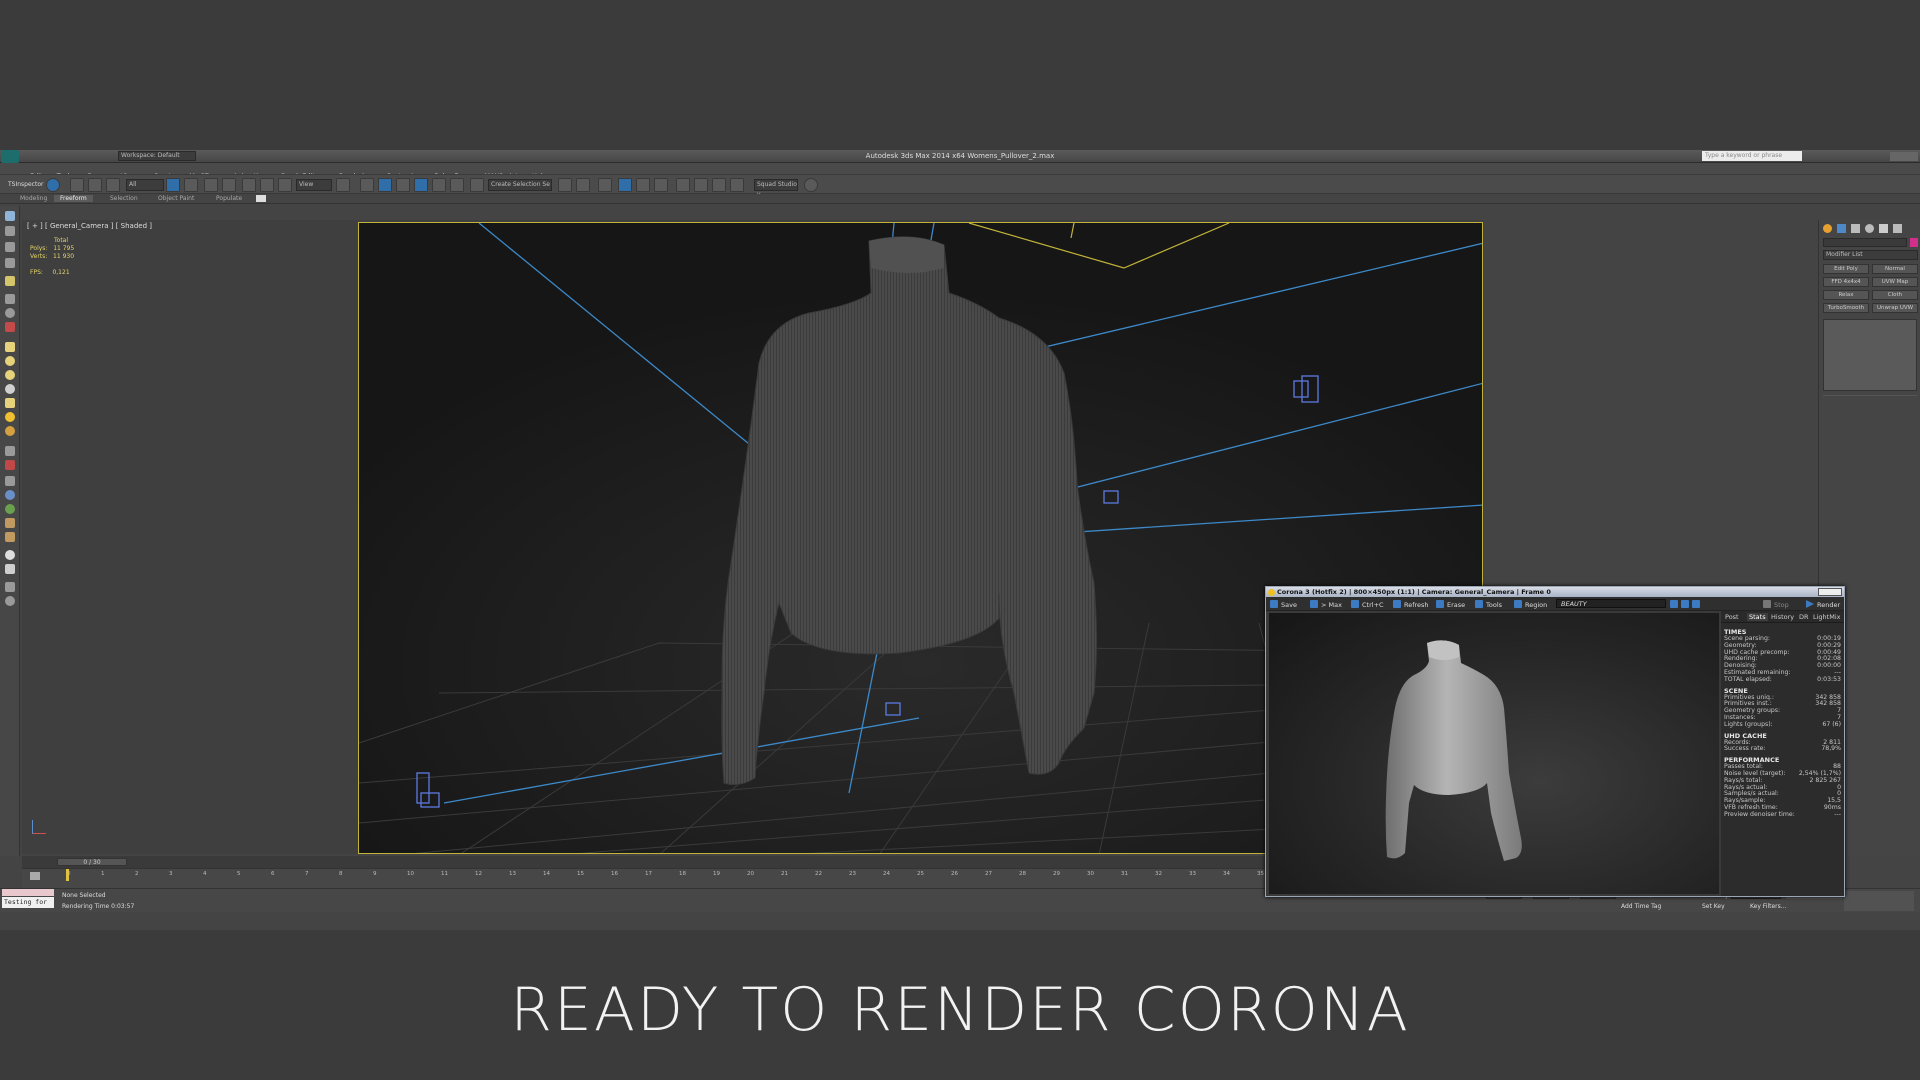 This screenshot has width=1920, height=1080. I want to click on window-controls, so click(1904, 156).